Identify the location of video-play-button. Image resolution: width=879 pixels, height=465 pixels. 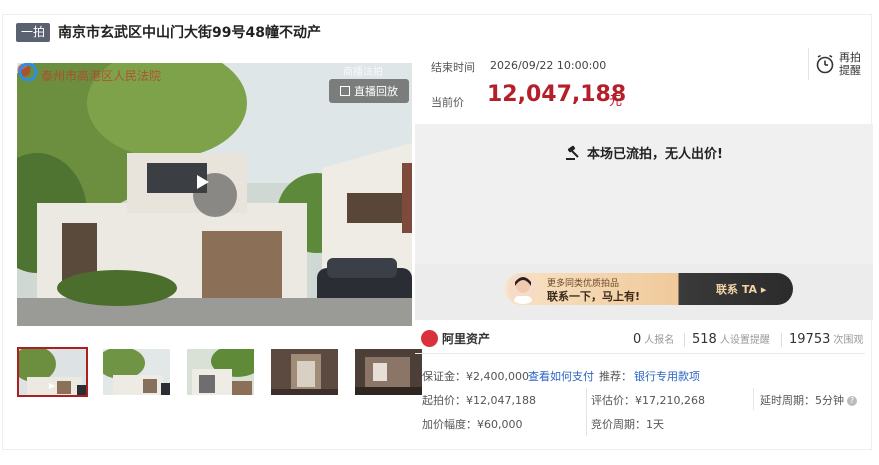
(215, 195).